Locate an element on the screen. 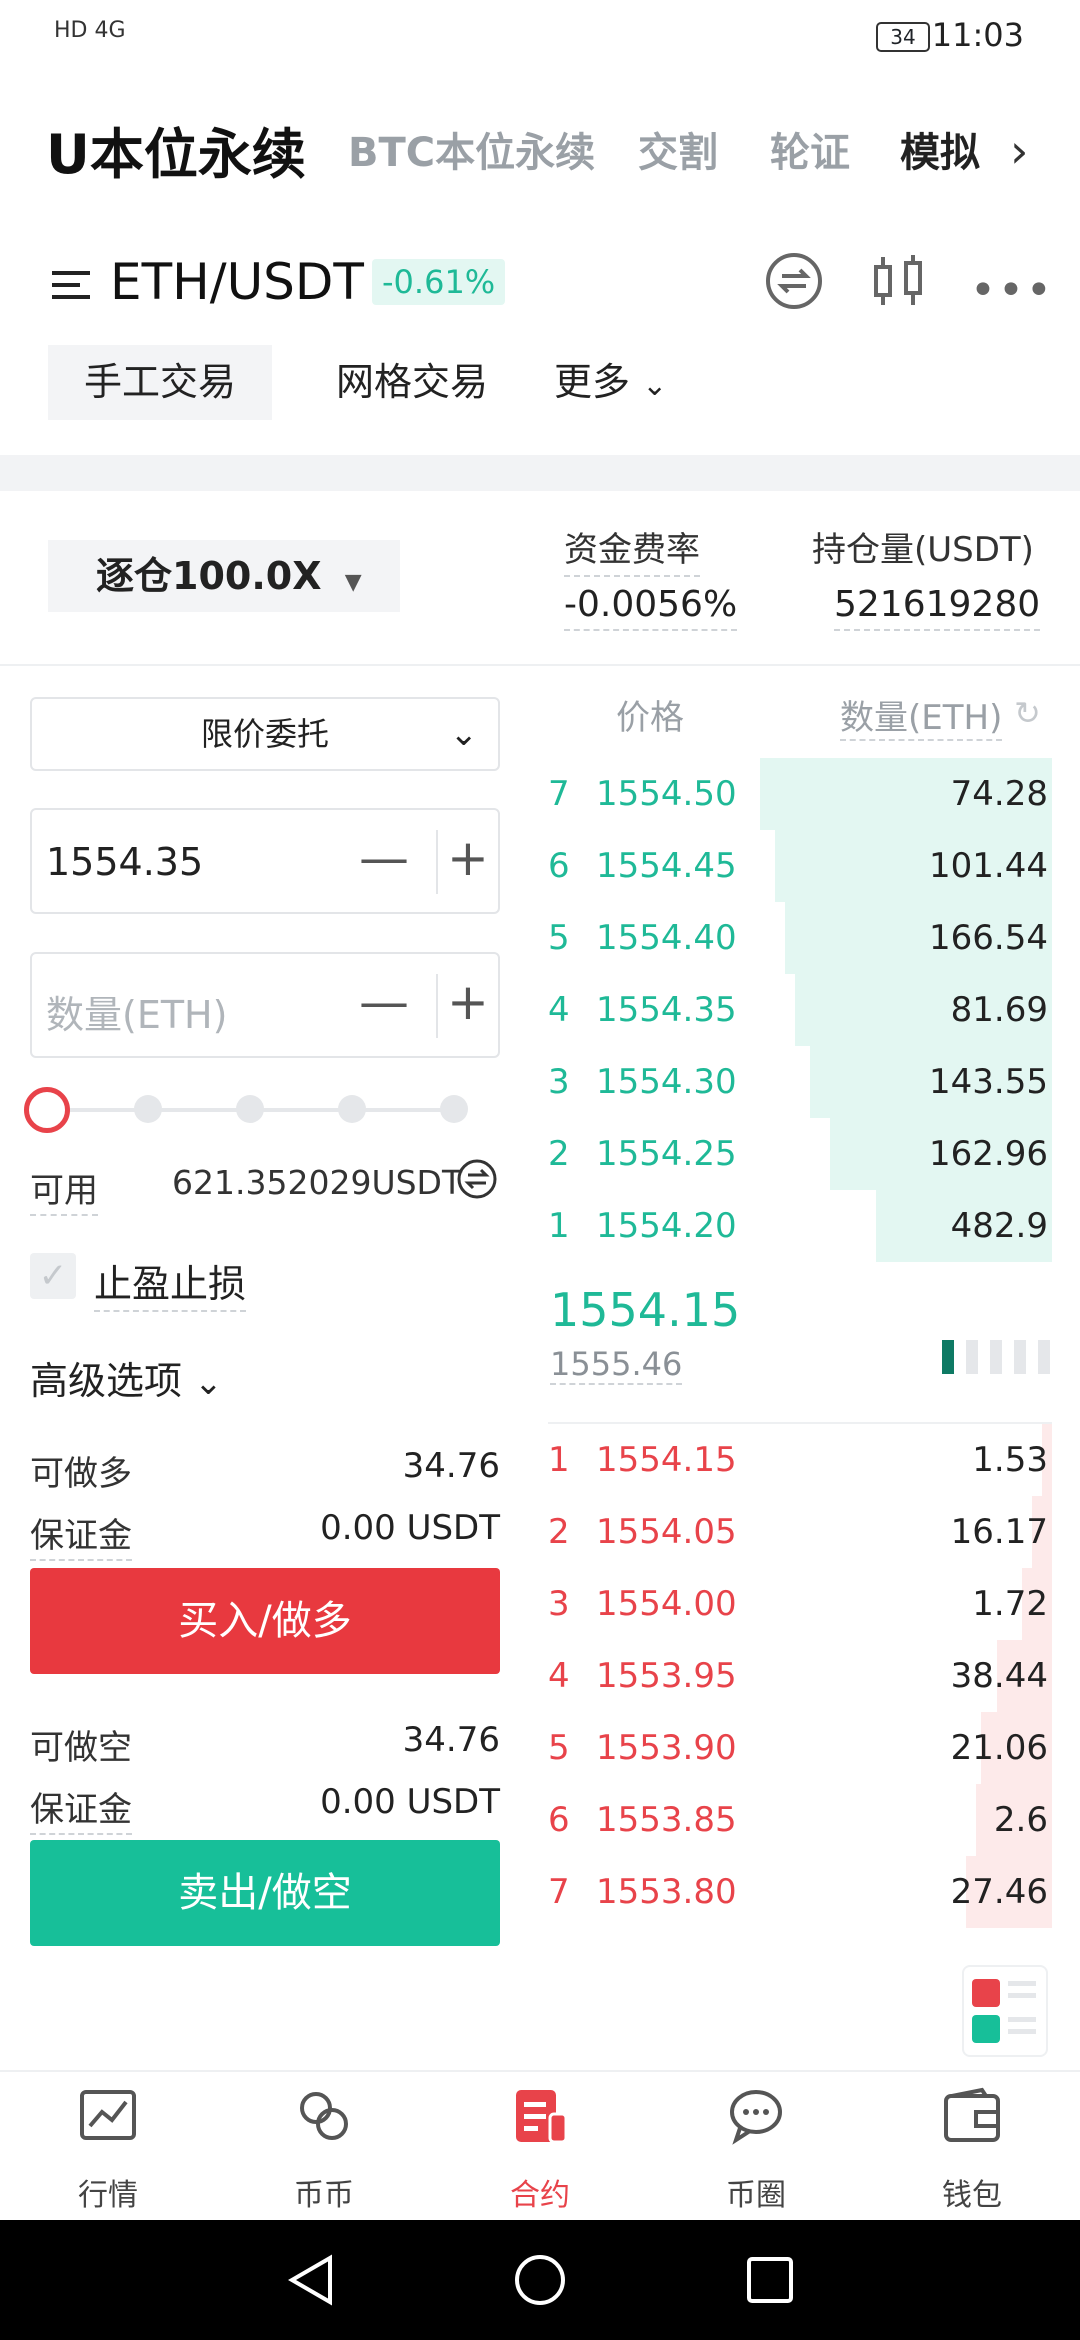  change-badge: -0.61% is located at coordinates (439, 282).